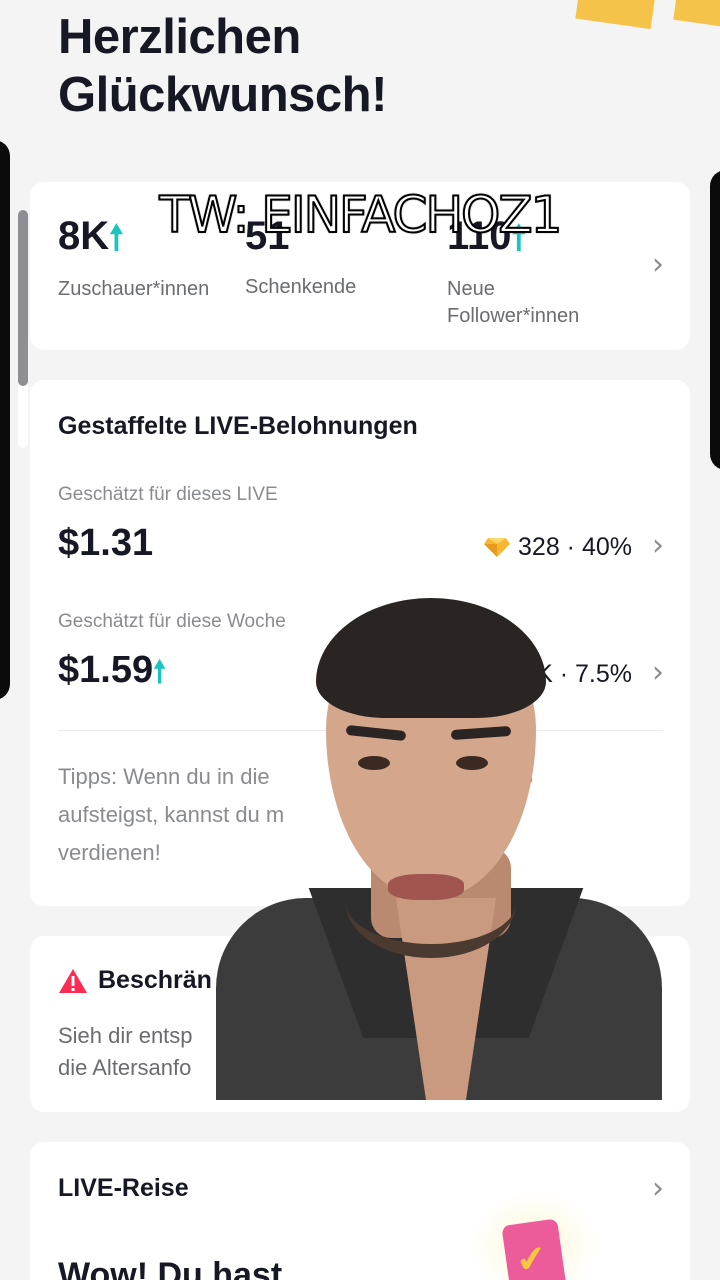 This screenshot has width=720, height=1280. What do you see at coordinates (222, 66) in the screenshot?
I see `page-title: Herzlichen Glückwunsch!` at bounding box center [222, 66].